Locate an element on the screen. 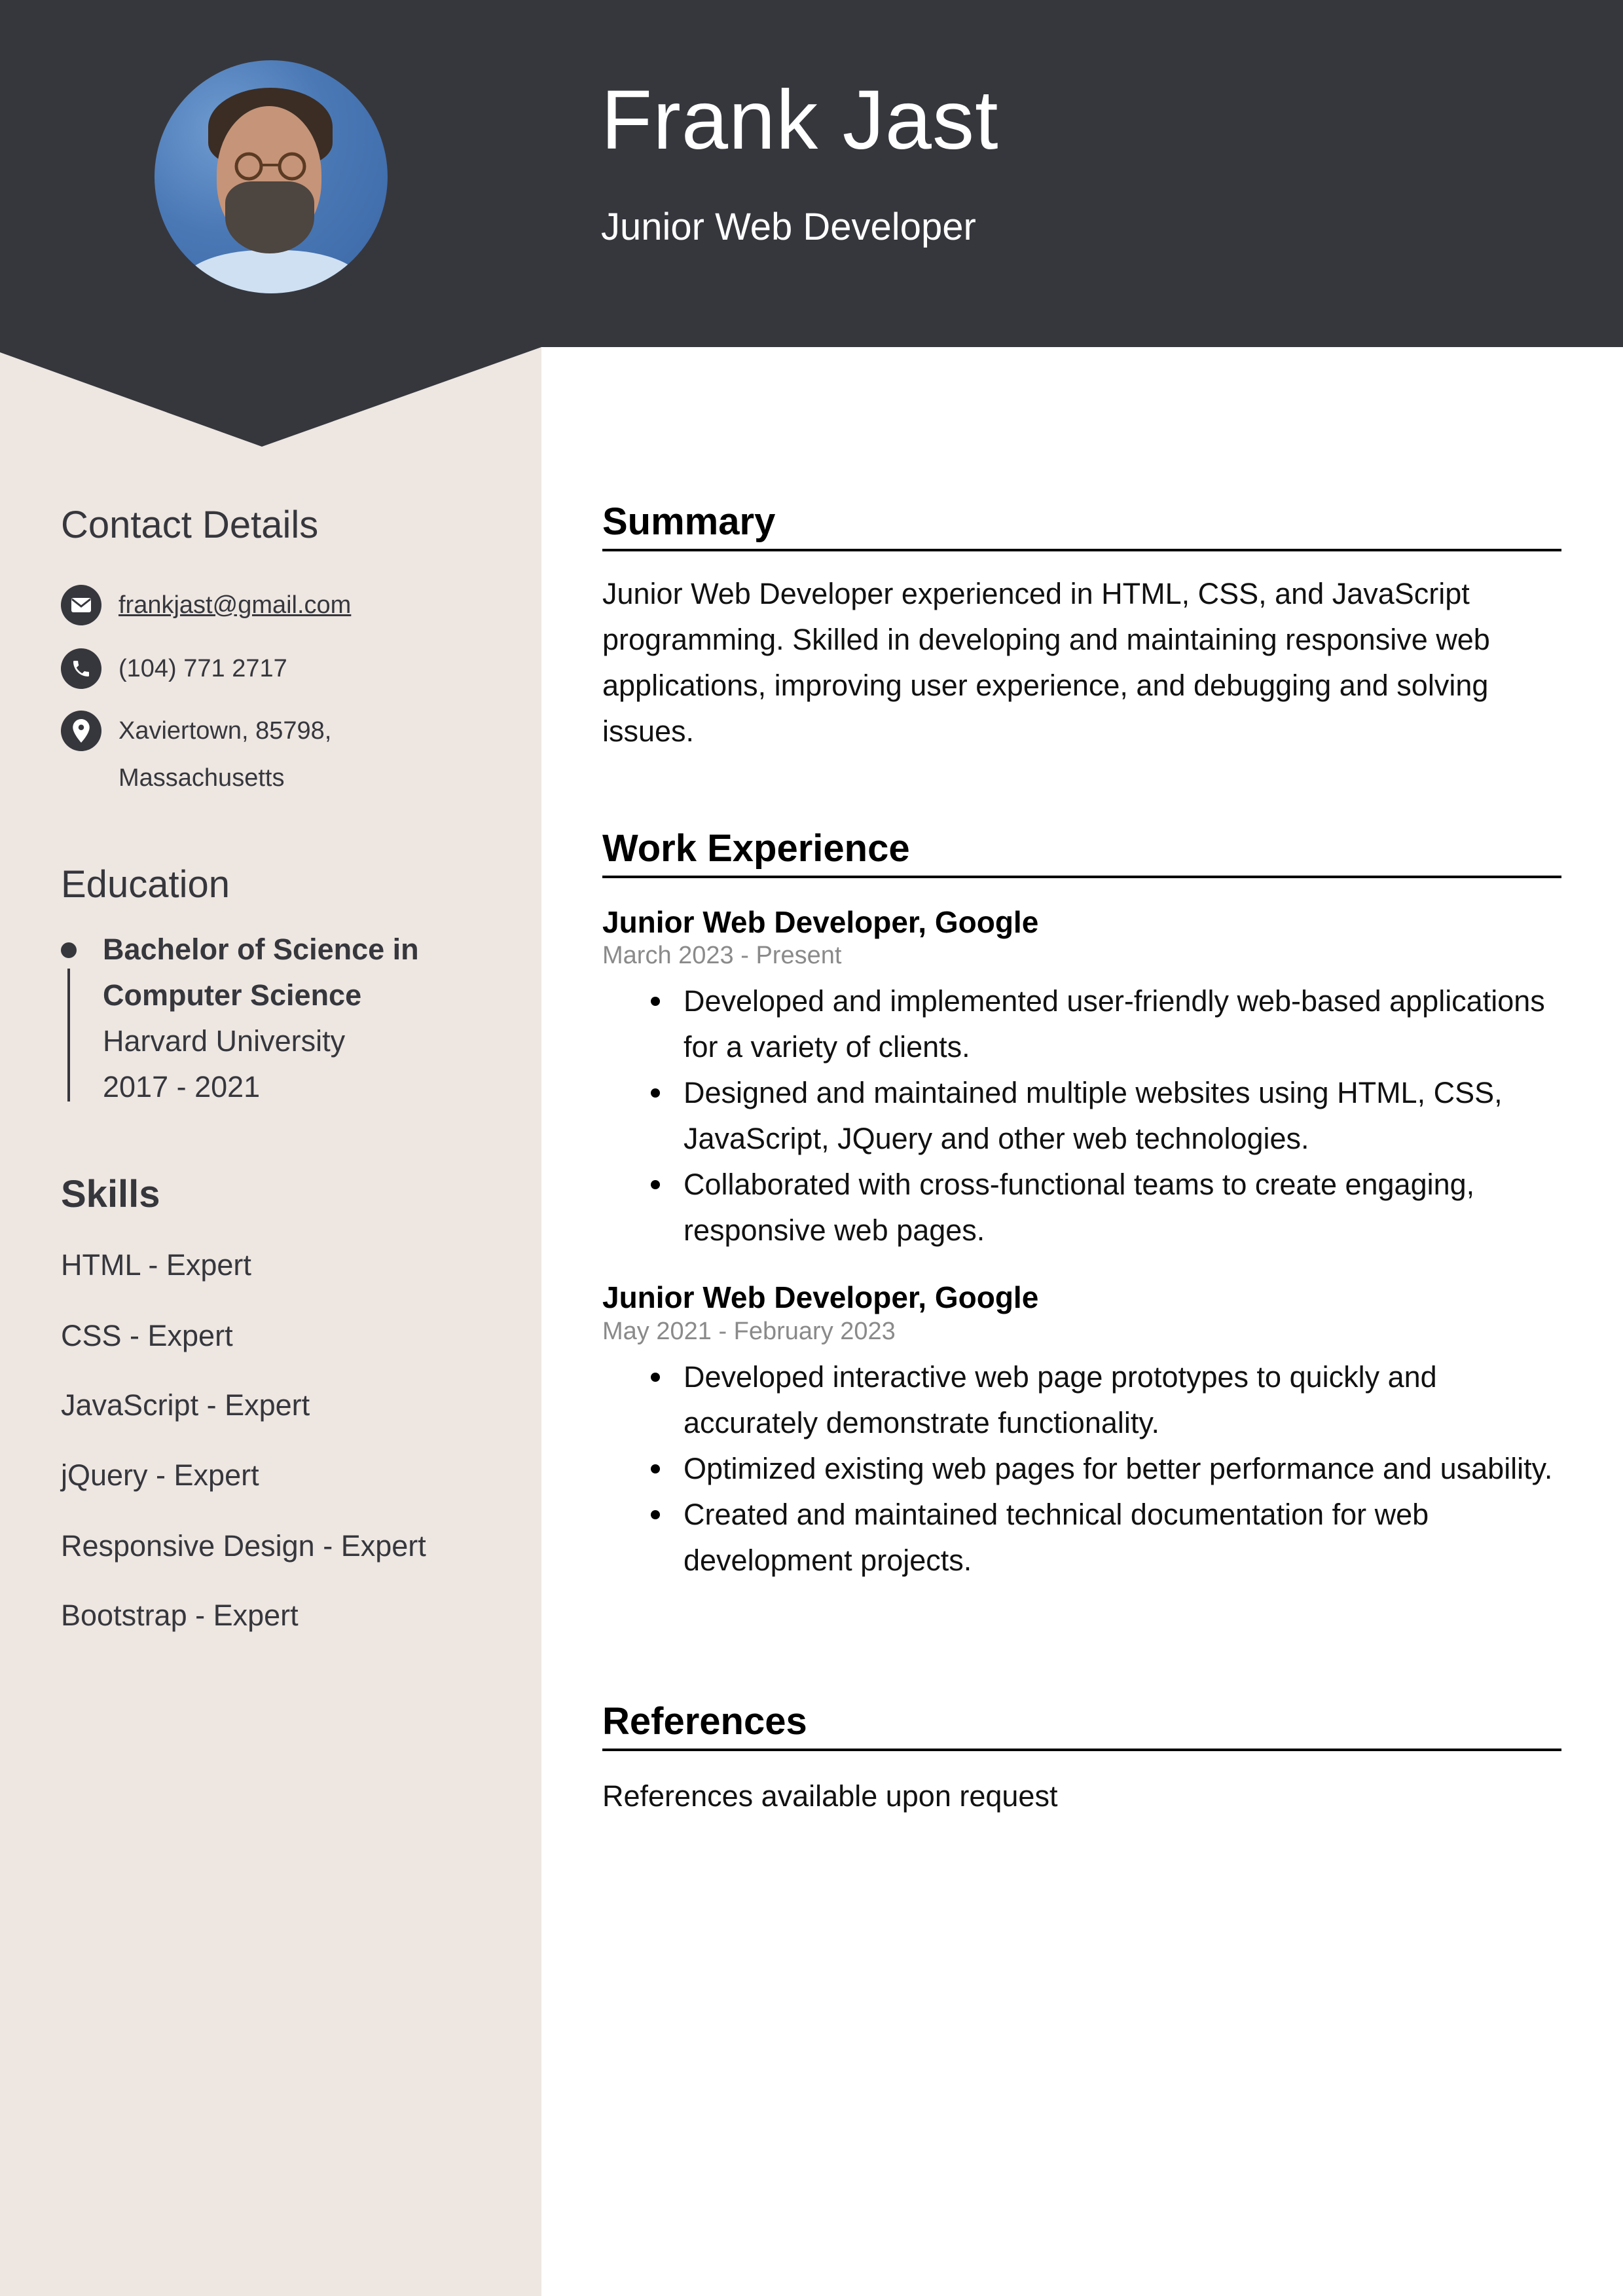 The height and width of the screenshot is (2296, 1623). contact-email: frankjast@gmail.com is located at coordinates (206, 607).